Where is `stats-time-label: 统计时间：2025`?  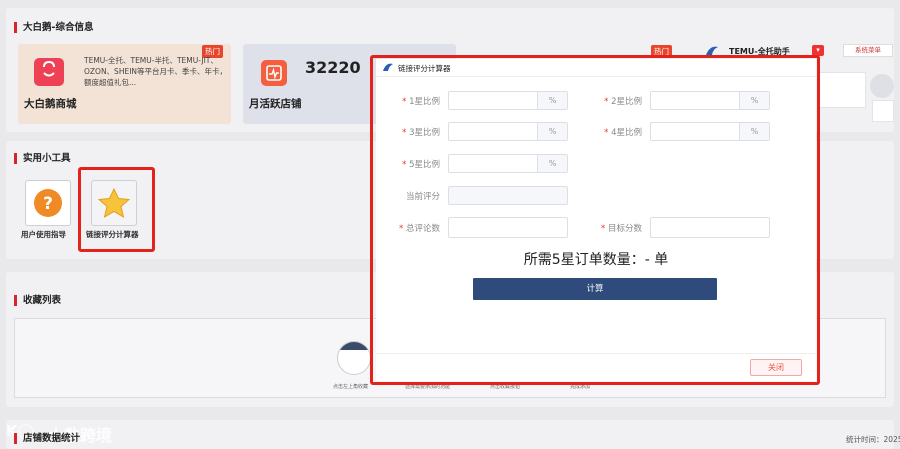 stats-time-label: 统计时间：2025 is located at coordinates (873, 439).